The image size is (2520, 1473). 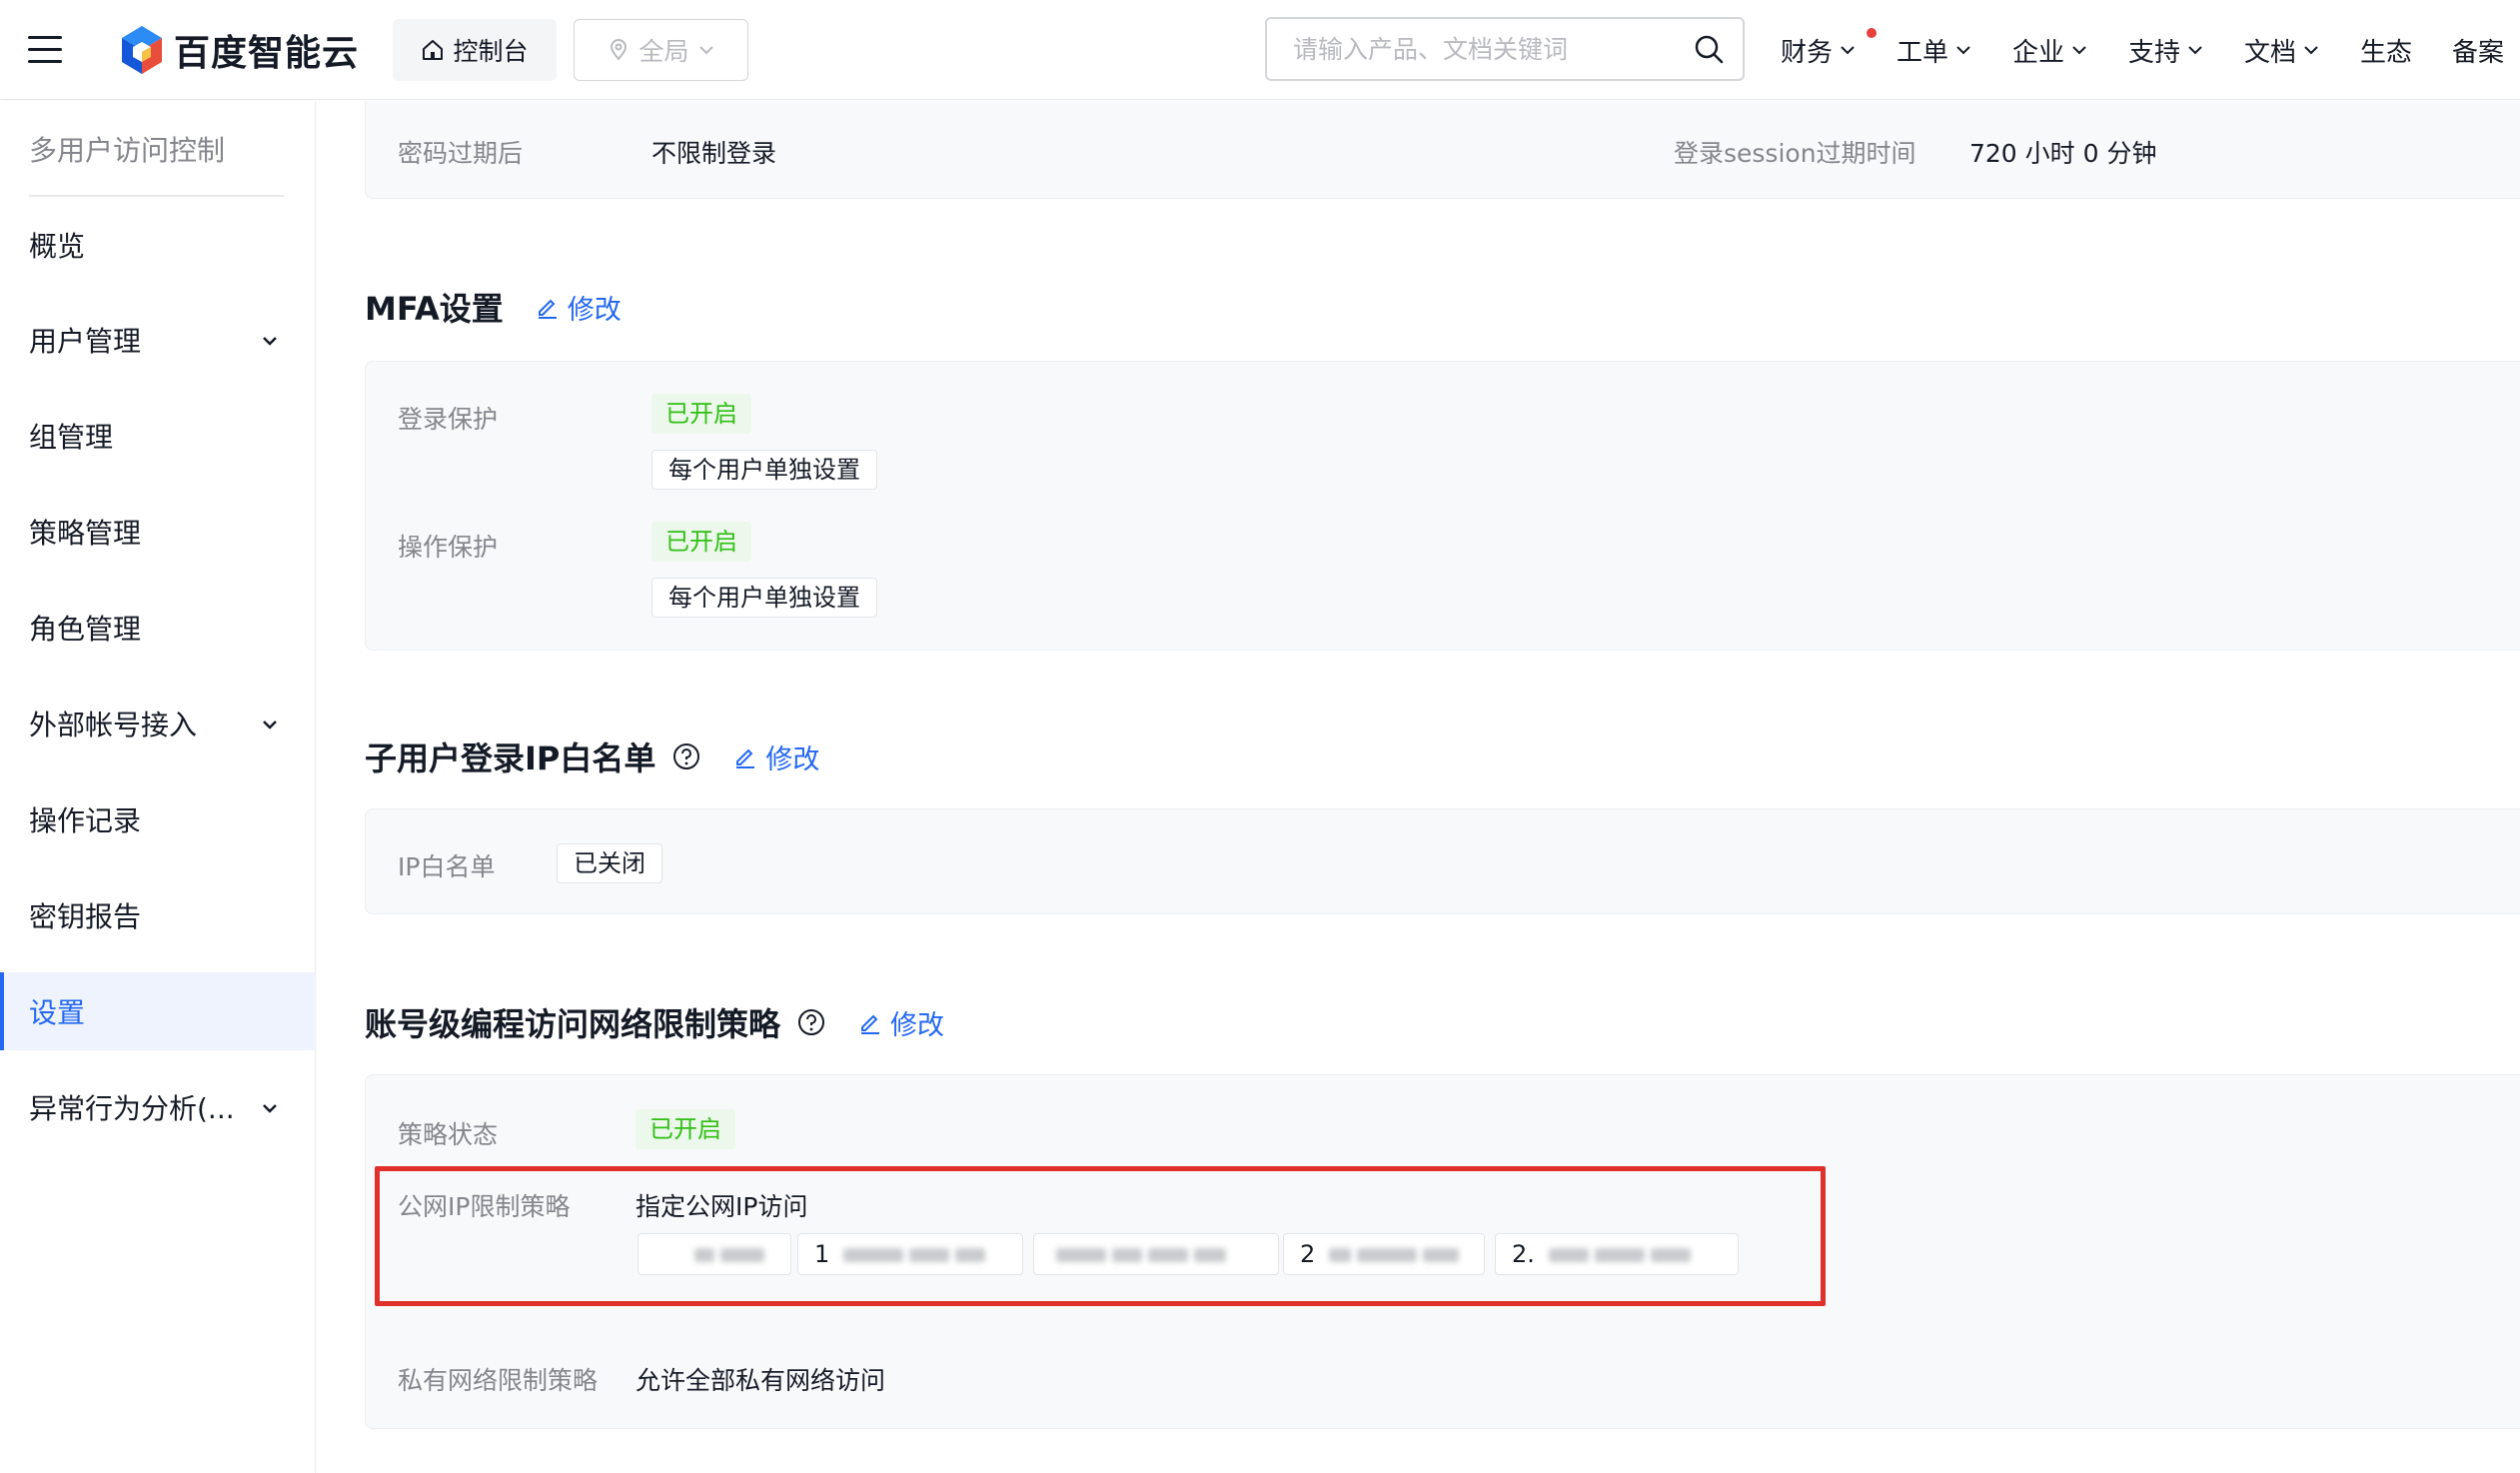 What do you see at coordinates (2478, 50) in the screenshot?
I see `nav-filing: 备案` at bounding box center [2478, 50].